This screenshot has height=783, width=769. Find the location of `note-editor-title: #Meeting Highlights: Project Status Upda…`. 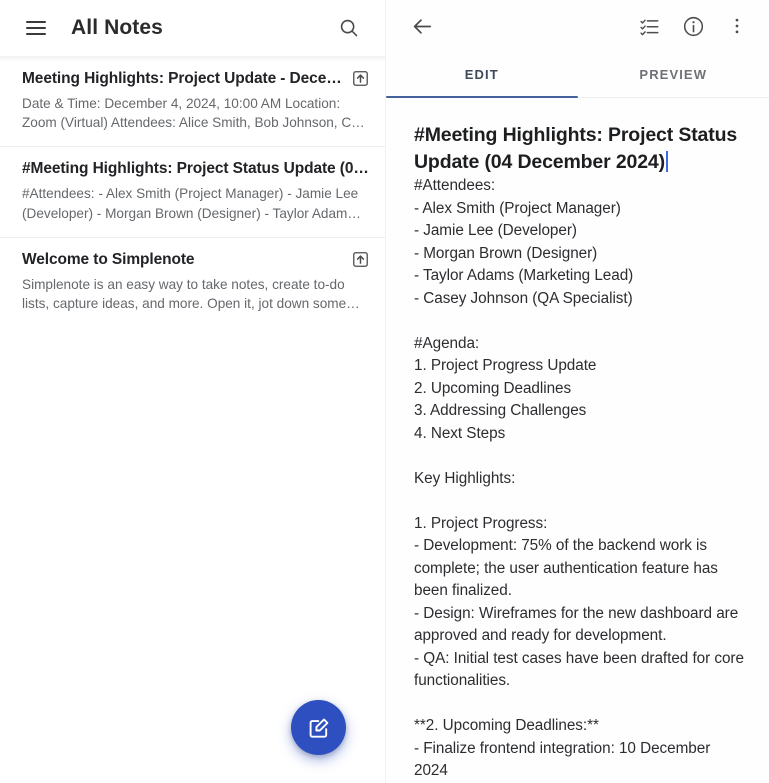

note-editor-title: #Meeting Highlights: Project Status Upda… is located at coordinates (576, 148).